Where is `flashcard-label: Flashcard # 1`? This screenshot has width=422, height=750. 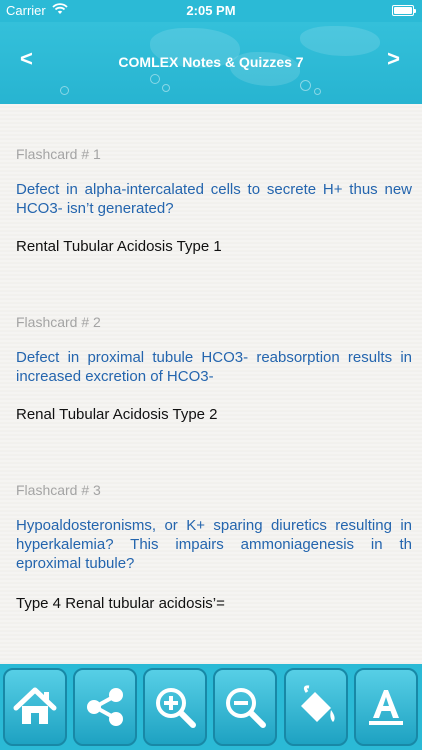 flashcard-label: Flashcard # 1 is located at coordinates (58, 154).